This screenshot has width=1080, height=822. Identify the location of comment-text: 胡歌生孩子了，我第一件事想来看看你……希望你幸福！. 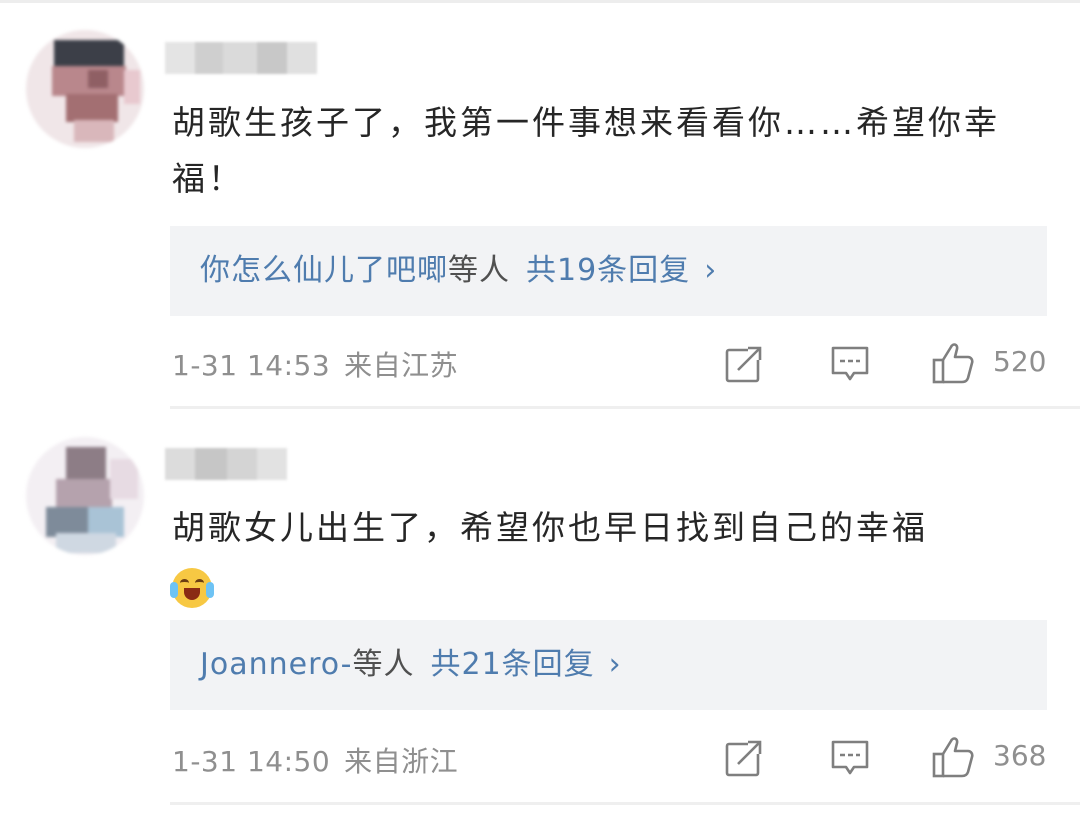
(586, 150).